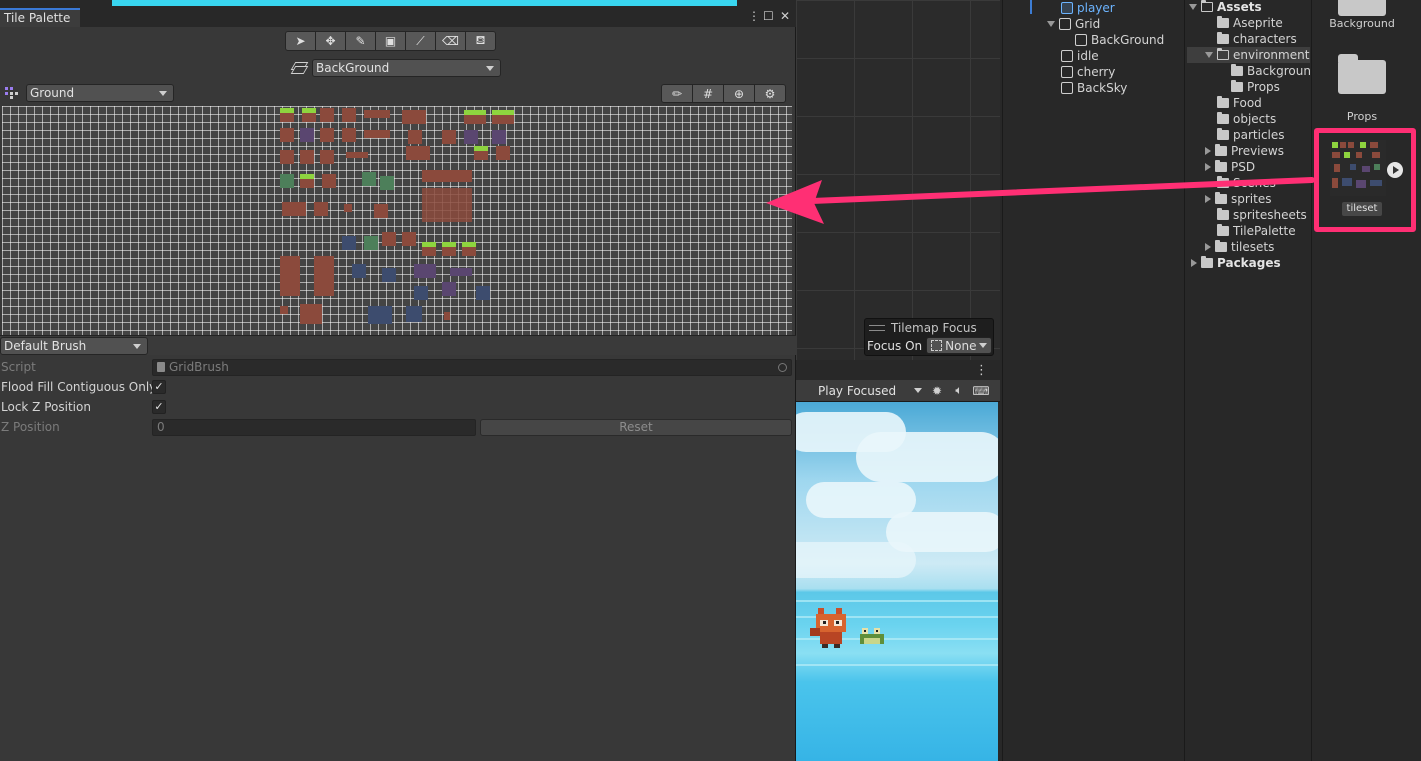 This screenshot has width=1421, height=761. Describe the element at coordinates (390, 41) in the screenshot. I see `box-fill-tool-button: ▣` at that location.